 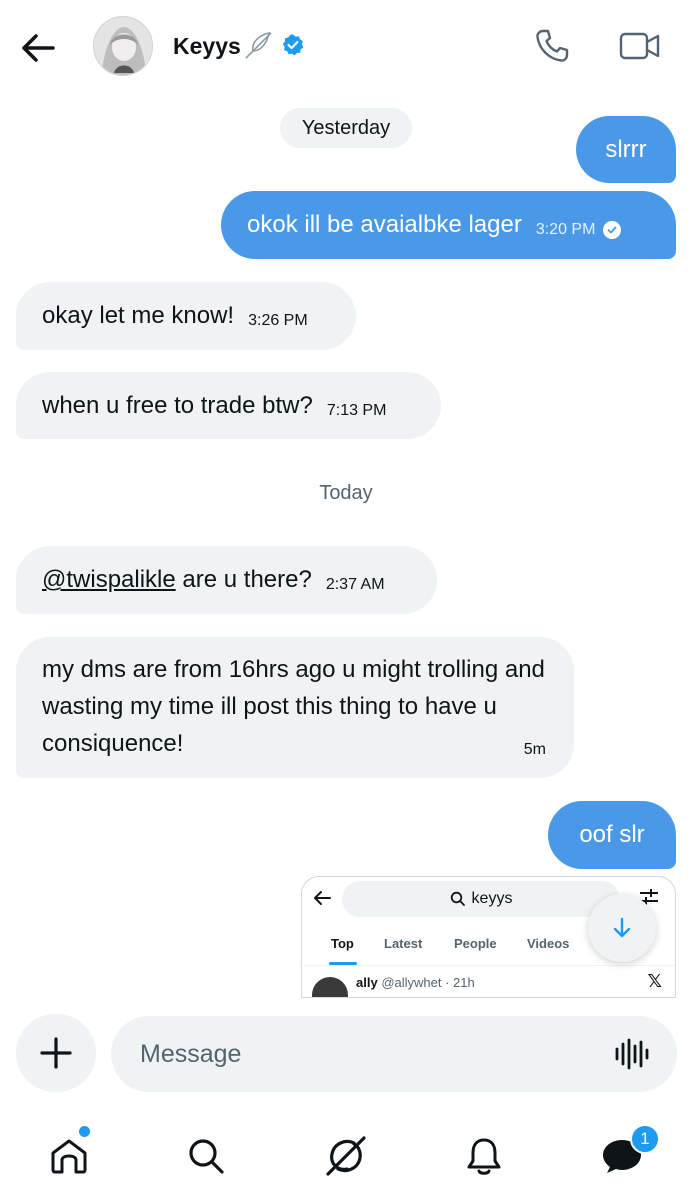 I want to click on nav-search, so click(x=206, y=1156).